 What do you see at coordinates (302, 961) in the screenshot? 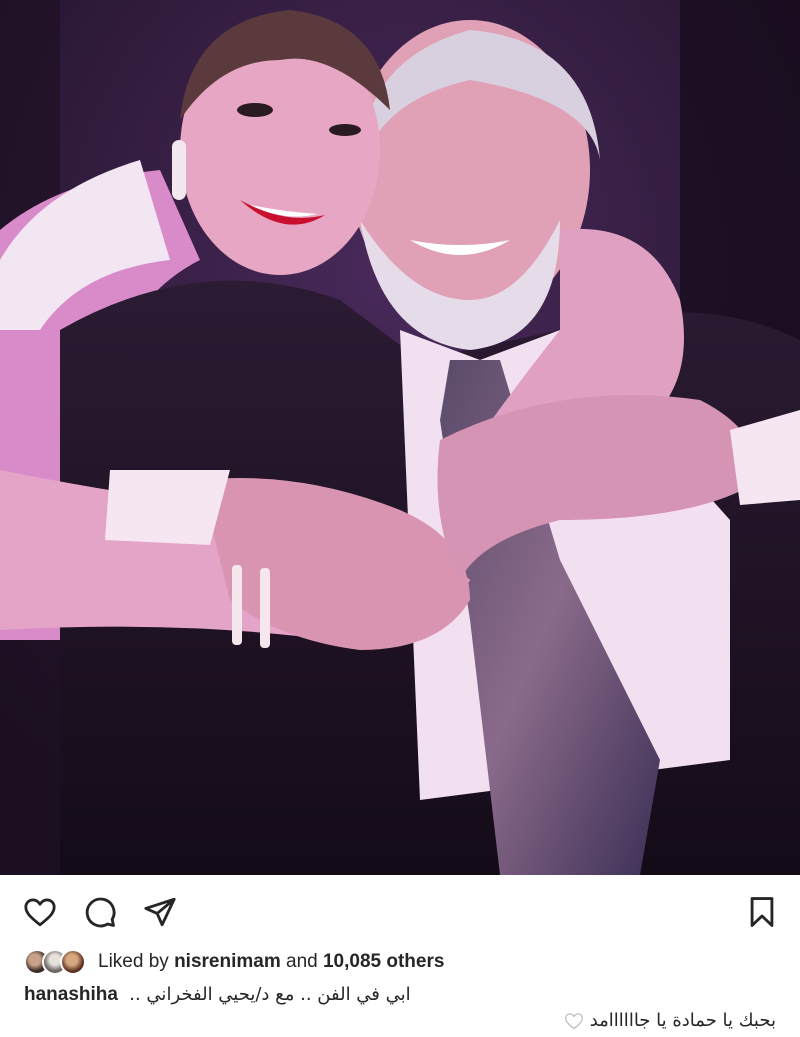
I see `likes-joiner: and` at bounding box center [302, 961].